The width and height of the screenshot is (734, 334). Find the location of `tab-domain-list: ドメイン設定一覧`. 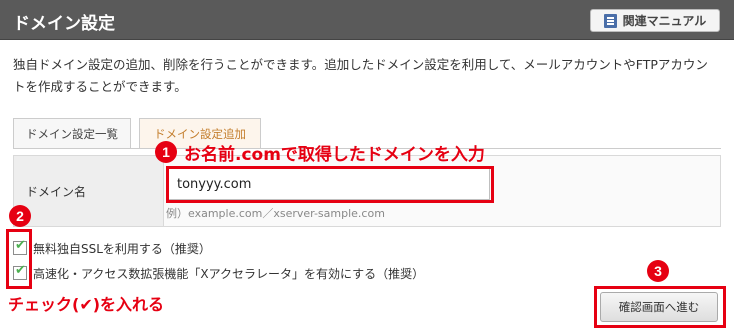

tab-domain-list: ドメイン設定一覧 is located at coordinates (72, 133).